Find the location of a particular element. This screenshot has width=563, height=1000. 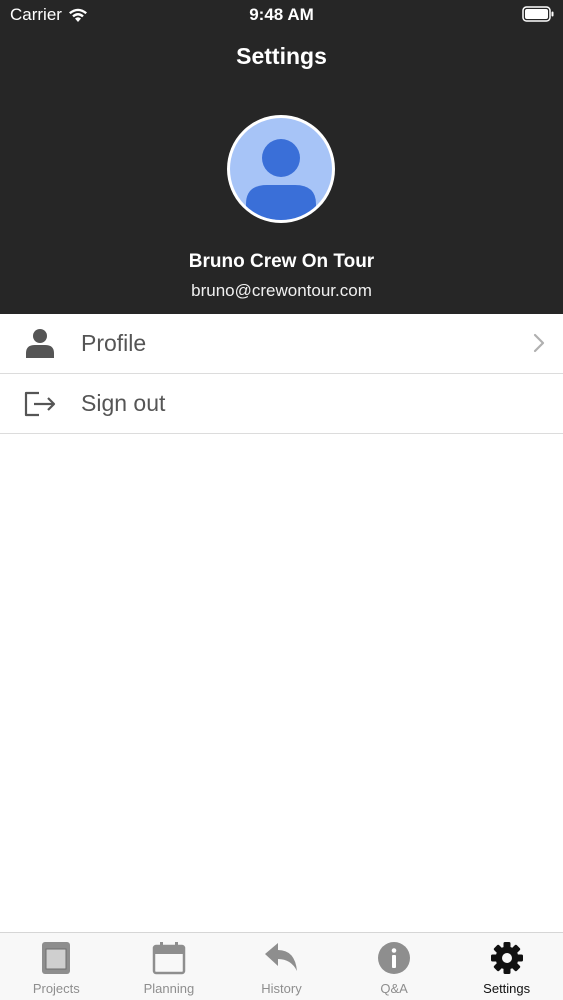

gear-icon is located at coordinates (506, 958).